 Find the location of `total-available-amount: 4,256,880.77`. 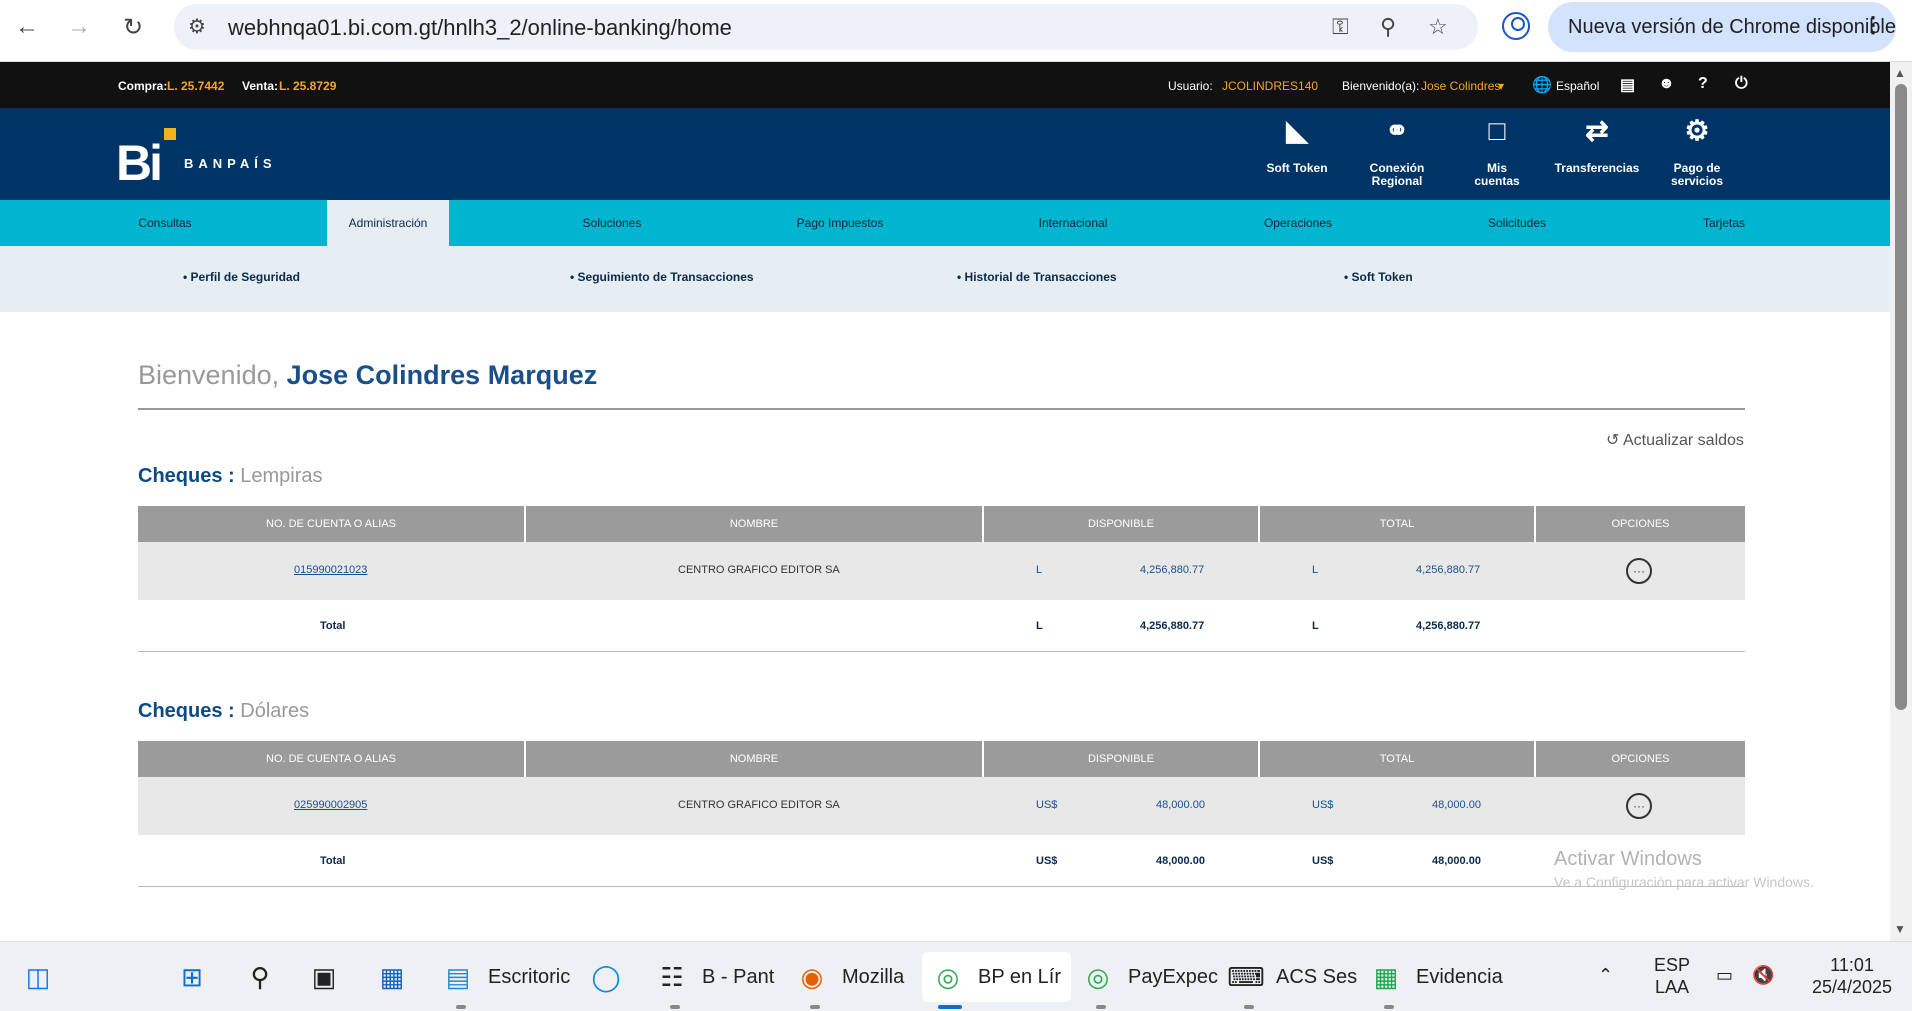

total-available-amount: 4,256,880.77 is located at coordinates (1172, 626).